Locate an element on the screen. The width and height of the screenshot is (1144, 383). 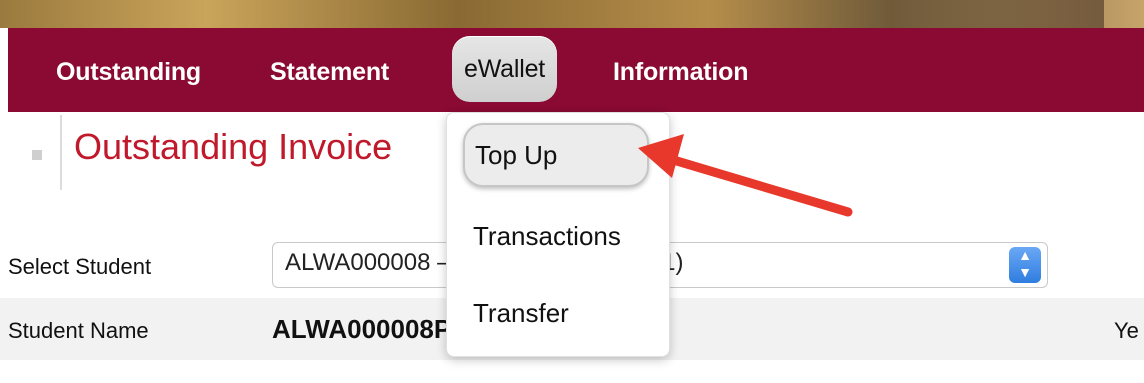
year-label: Ye is located at coordinates (1126, 330).